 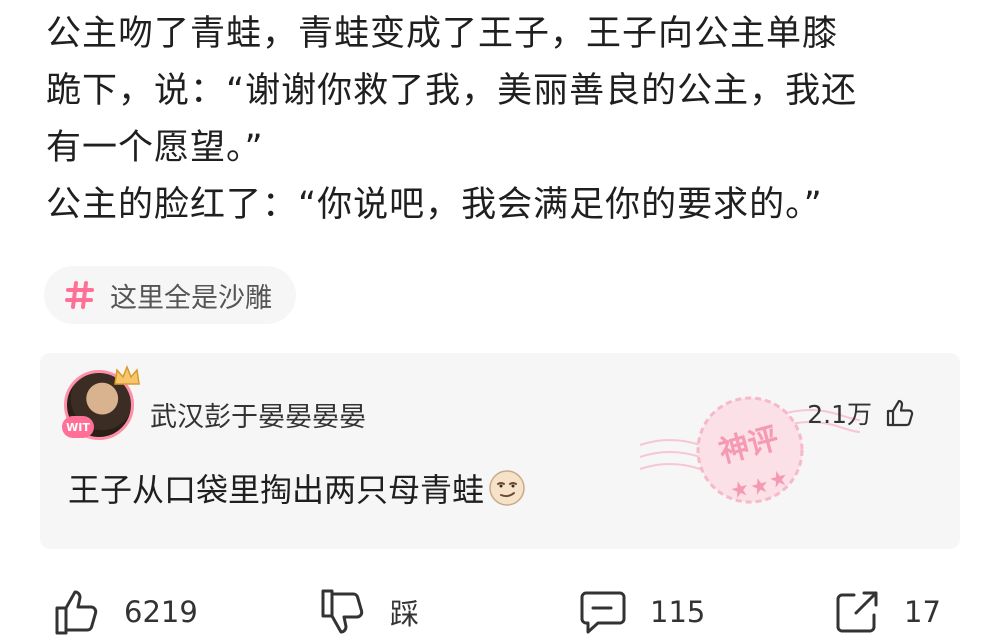 I want to click on share-button: 17, so click(x=886, y=612).